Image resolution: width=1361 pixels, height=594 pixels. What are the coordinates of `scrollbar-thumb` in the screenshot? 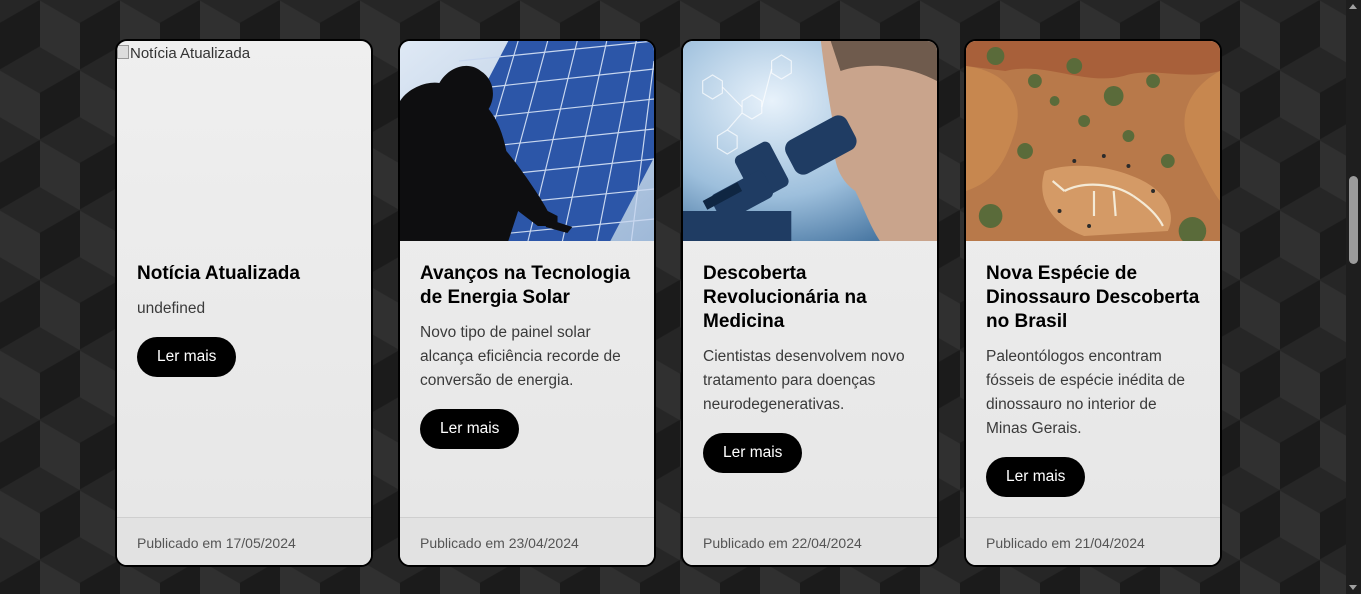 It's located at (1353, 220).